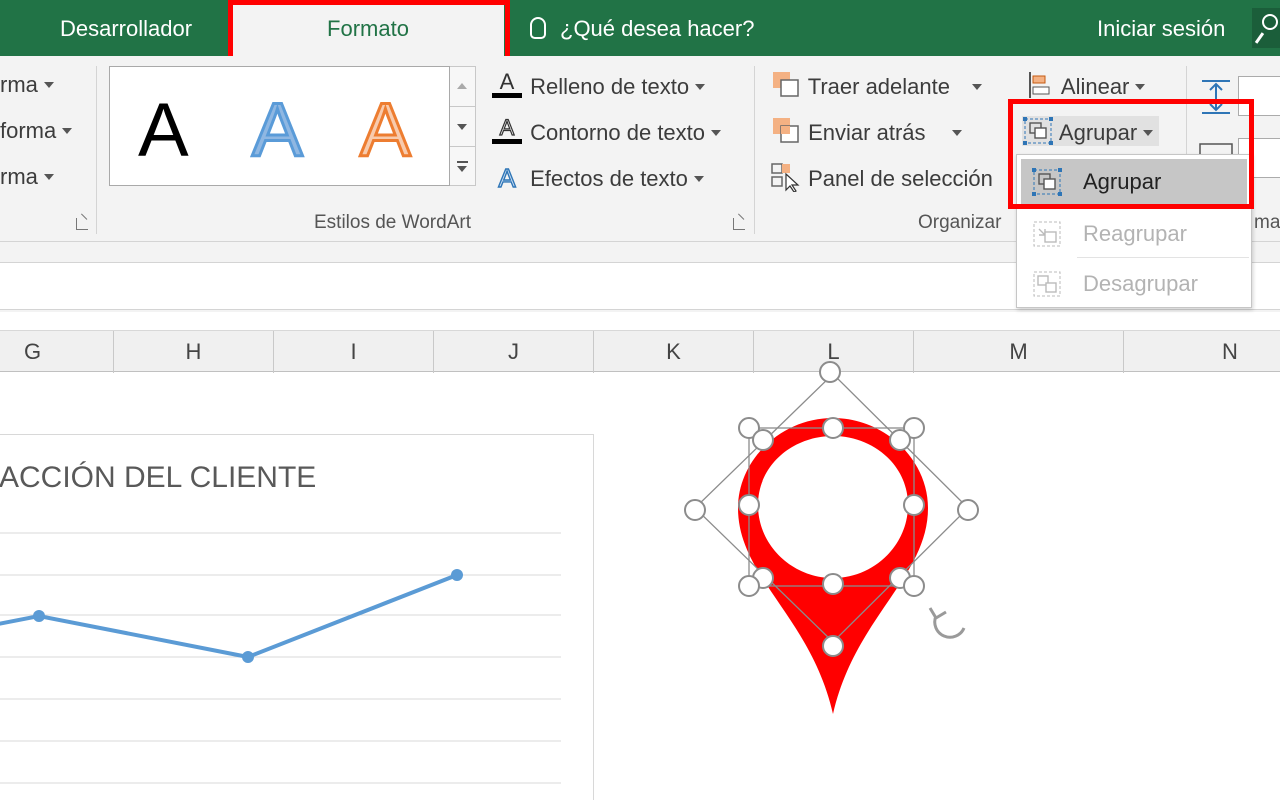 The image size is (1280, 800). I want to click on regroup-icon, so click(1047, 234).